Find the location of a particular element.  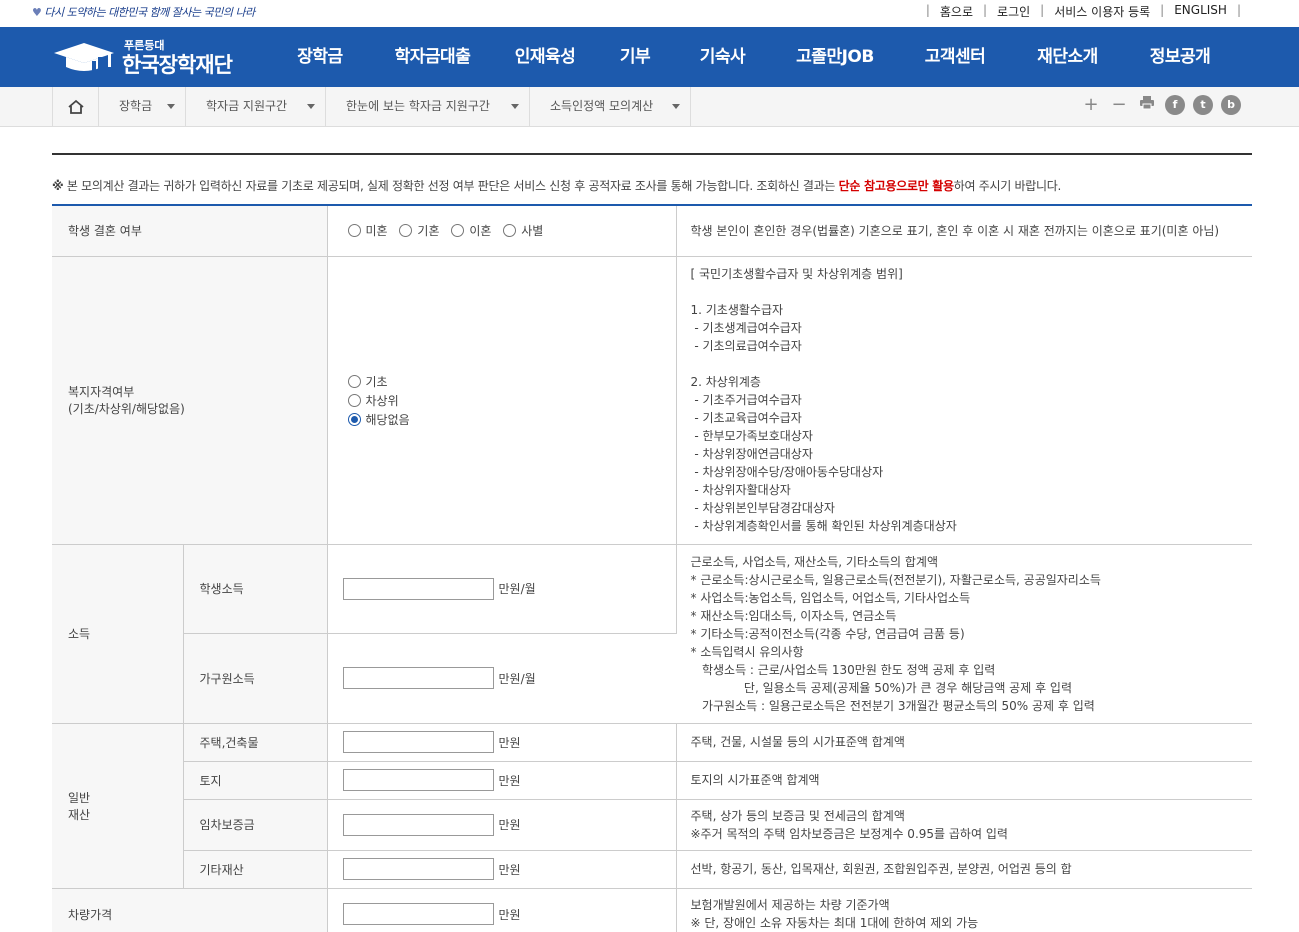

property-house-description: 주택, 건물, 시설물 등의 시가표준액 합계액 is located at coordinates (964, 742).